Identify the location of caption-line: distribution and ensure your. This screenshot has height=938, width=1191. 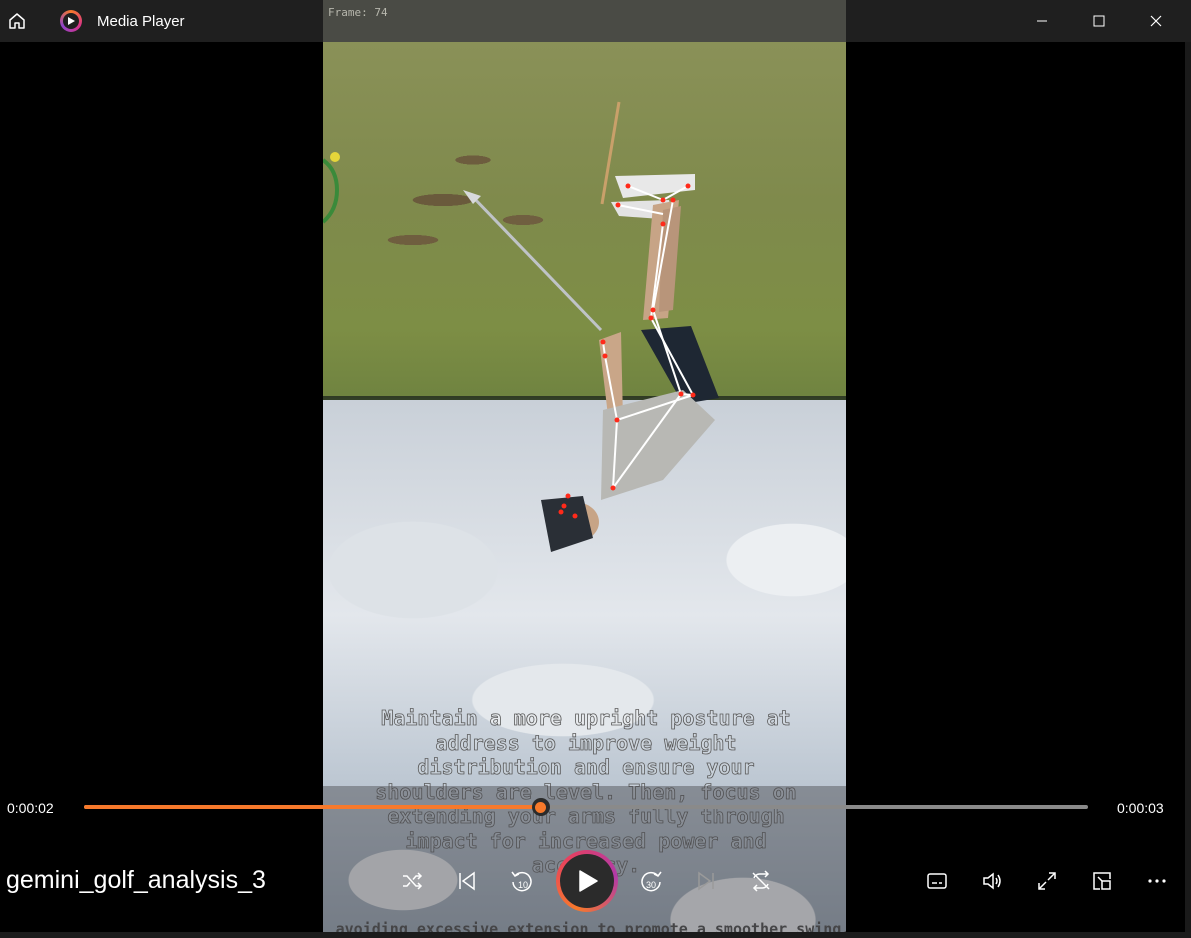
(586, 767).